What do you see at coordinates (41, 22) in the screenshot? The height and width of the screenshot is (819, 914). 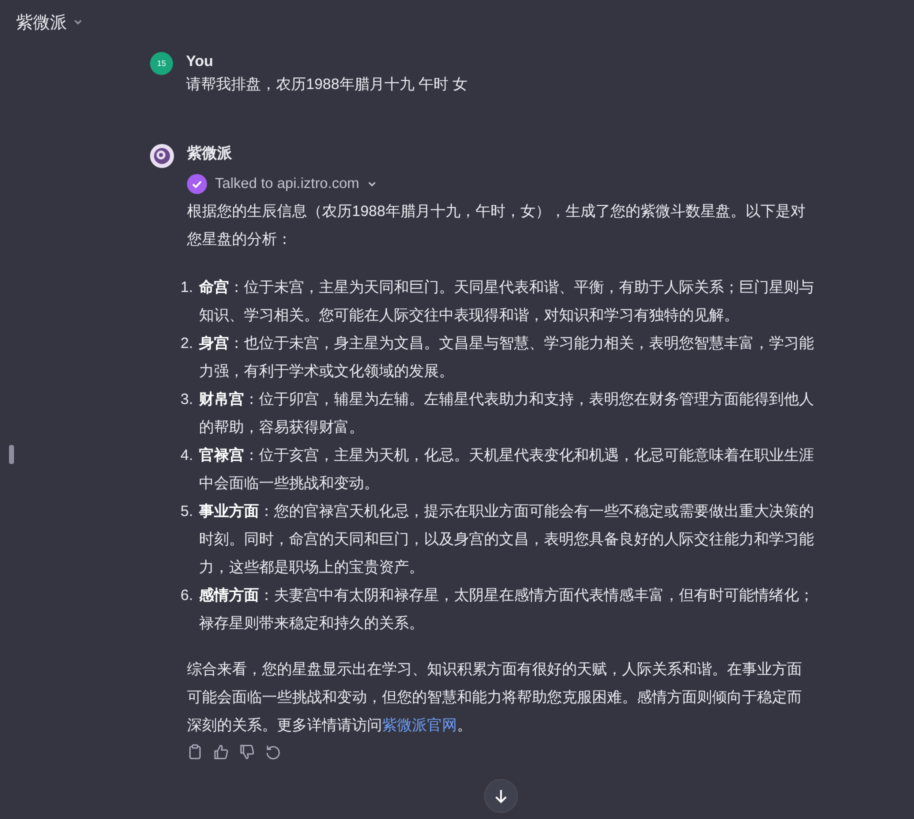 I see `chat-title: 紫微派` at bounding box center [41, 22].